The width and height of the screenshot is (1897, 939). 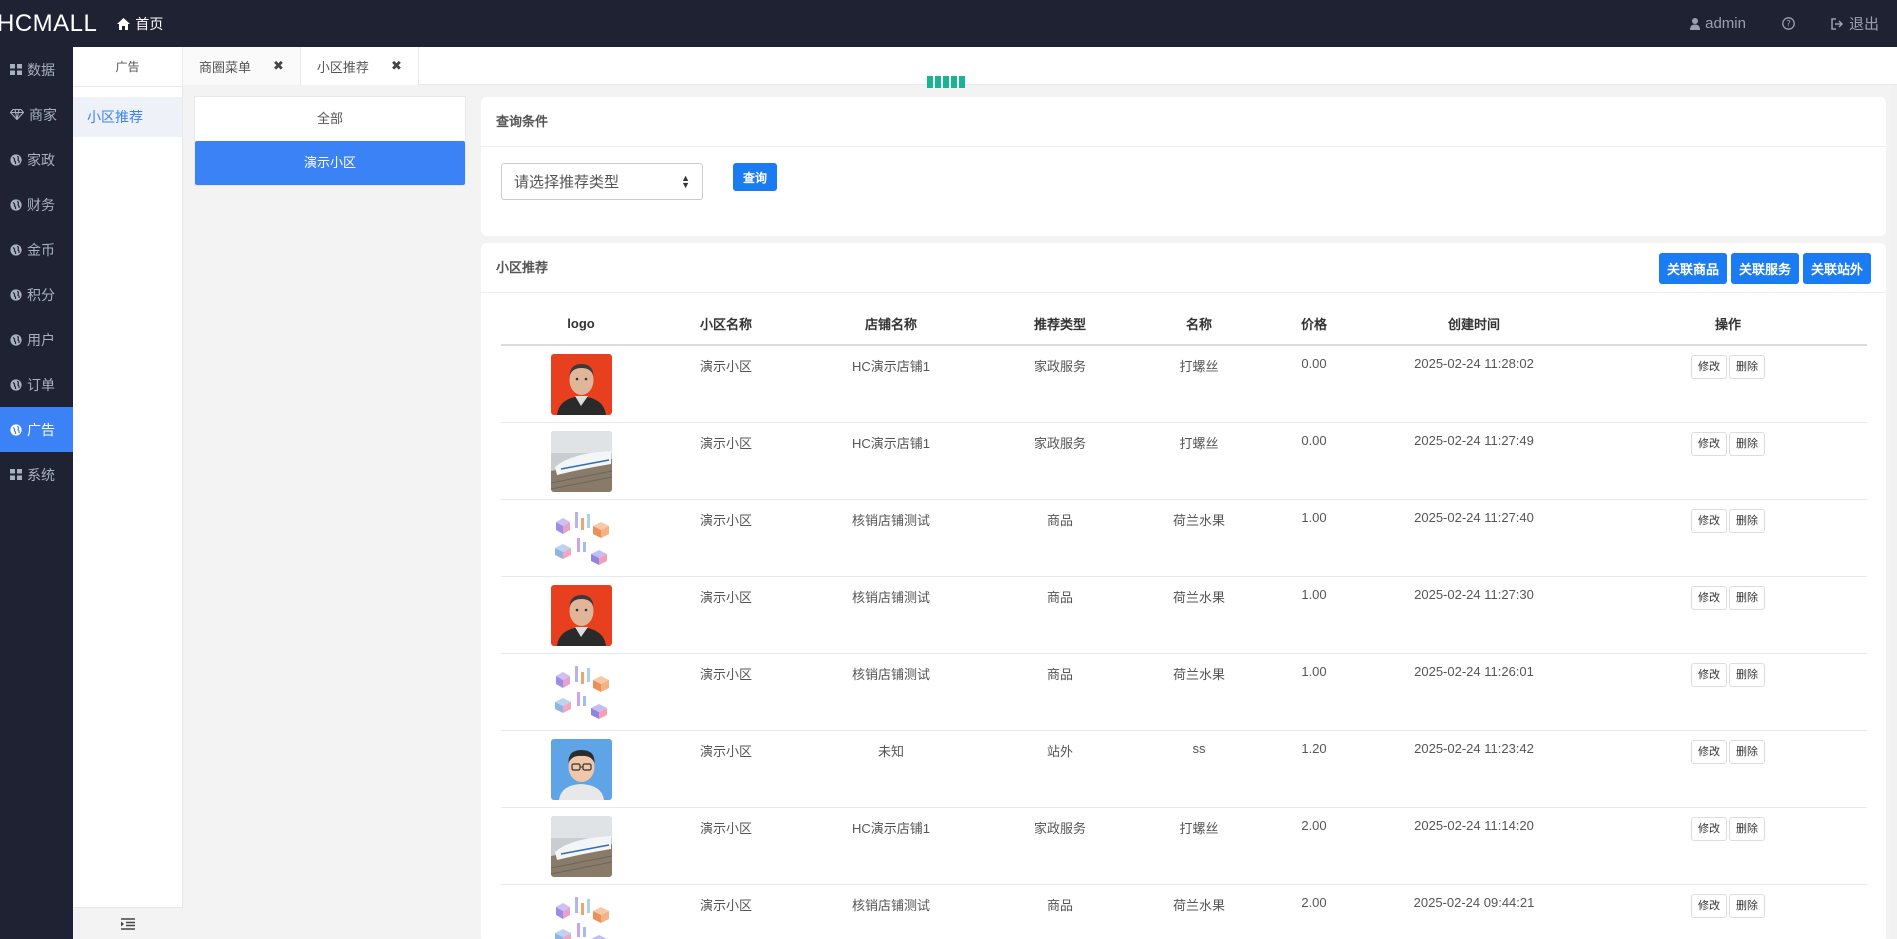 I want to click on select-value: 请选择推荐类型, so click(x=567, y=182).